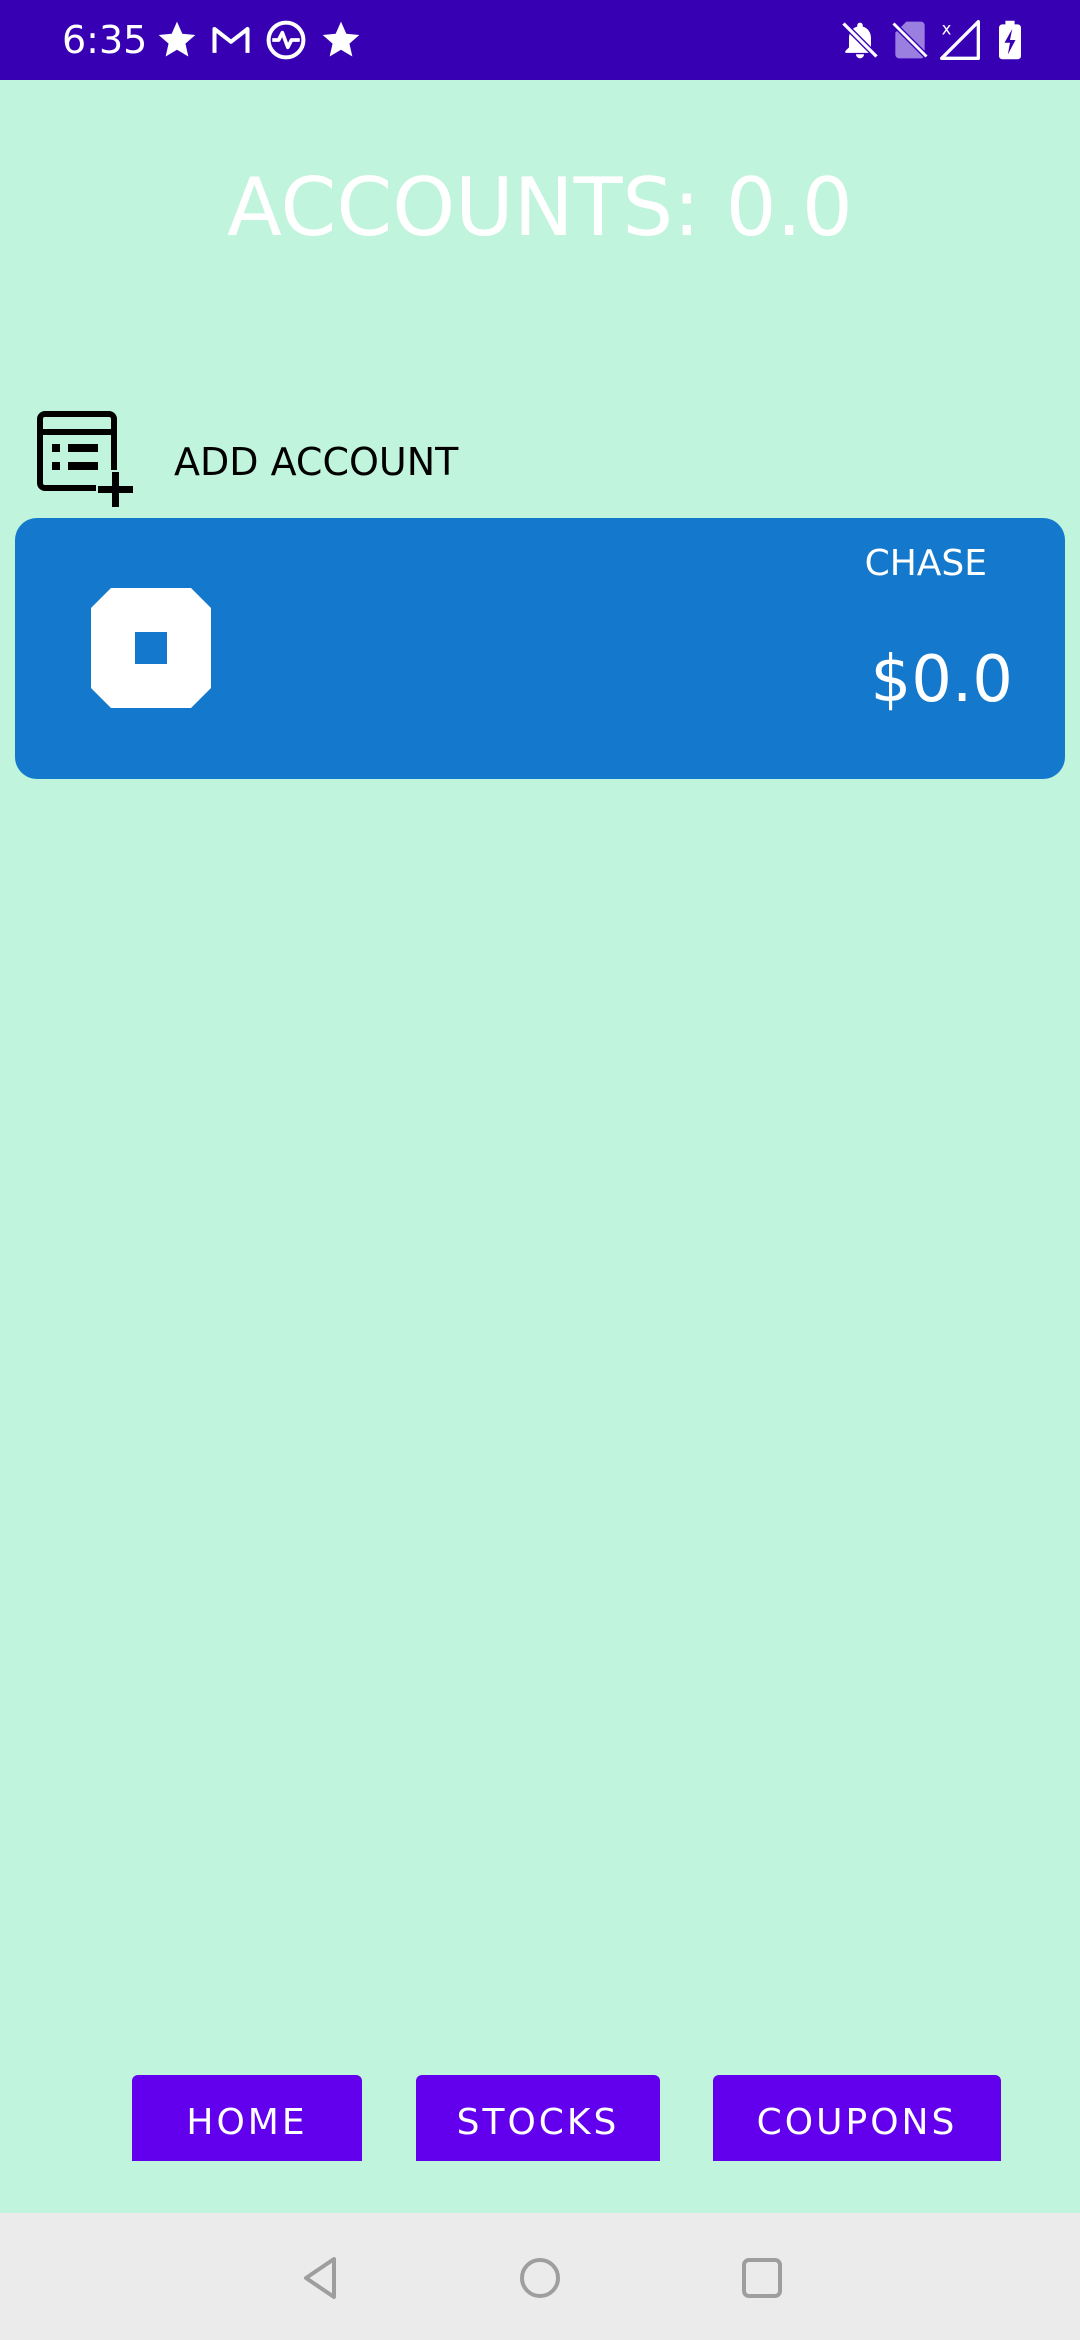 Image resolution: width=1080 pixels, height=2340 pixels. Describe the element at coordinates (860, 40) in the screenshot. I see `notifications-off-icon` at that location.